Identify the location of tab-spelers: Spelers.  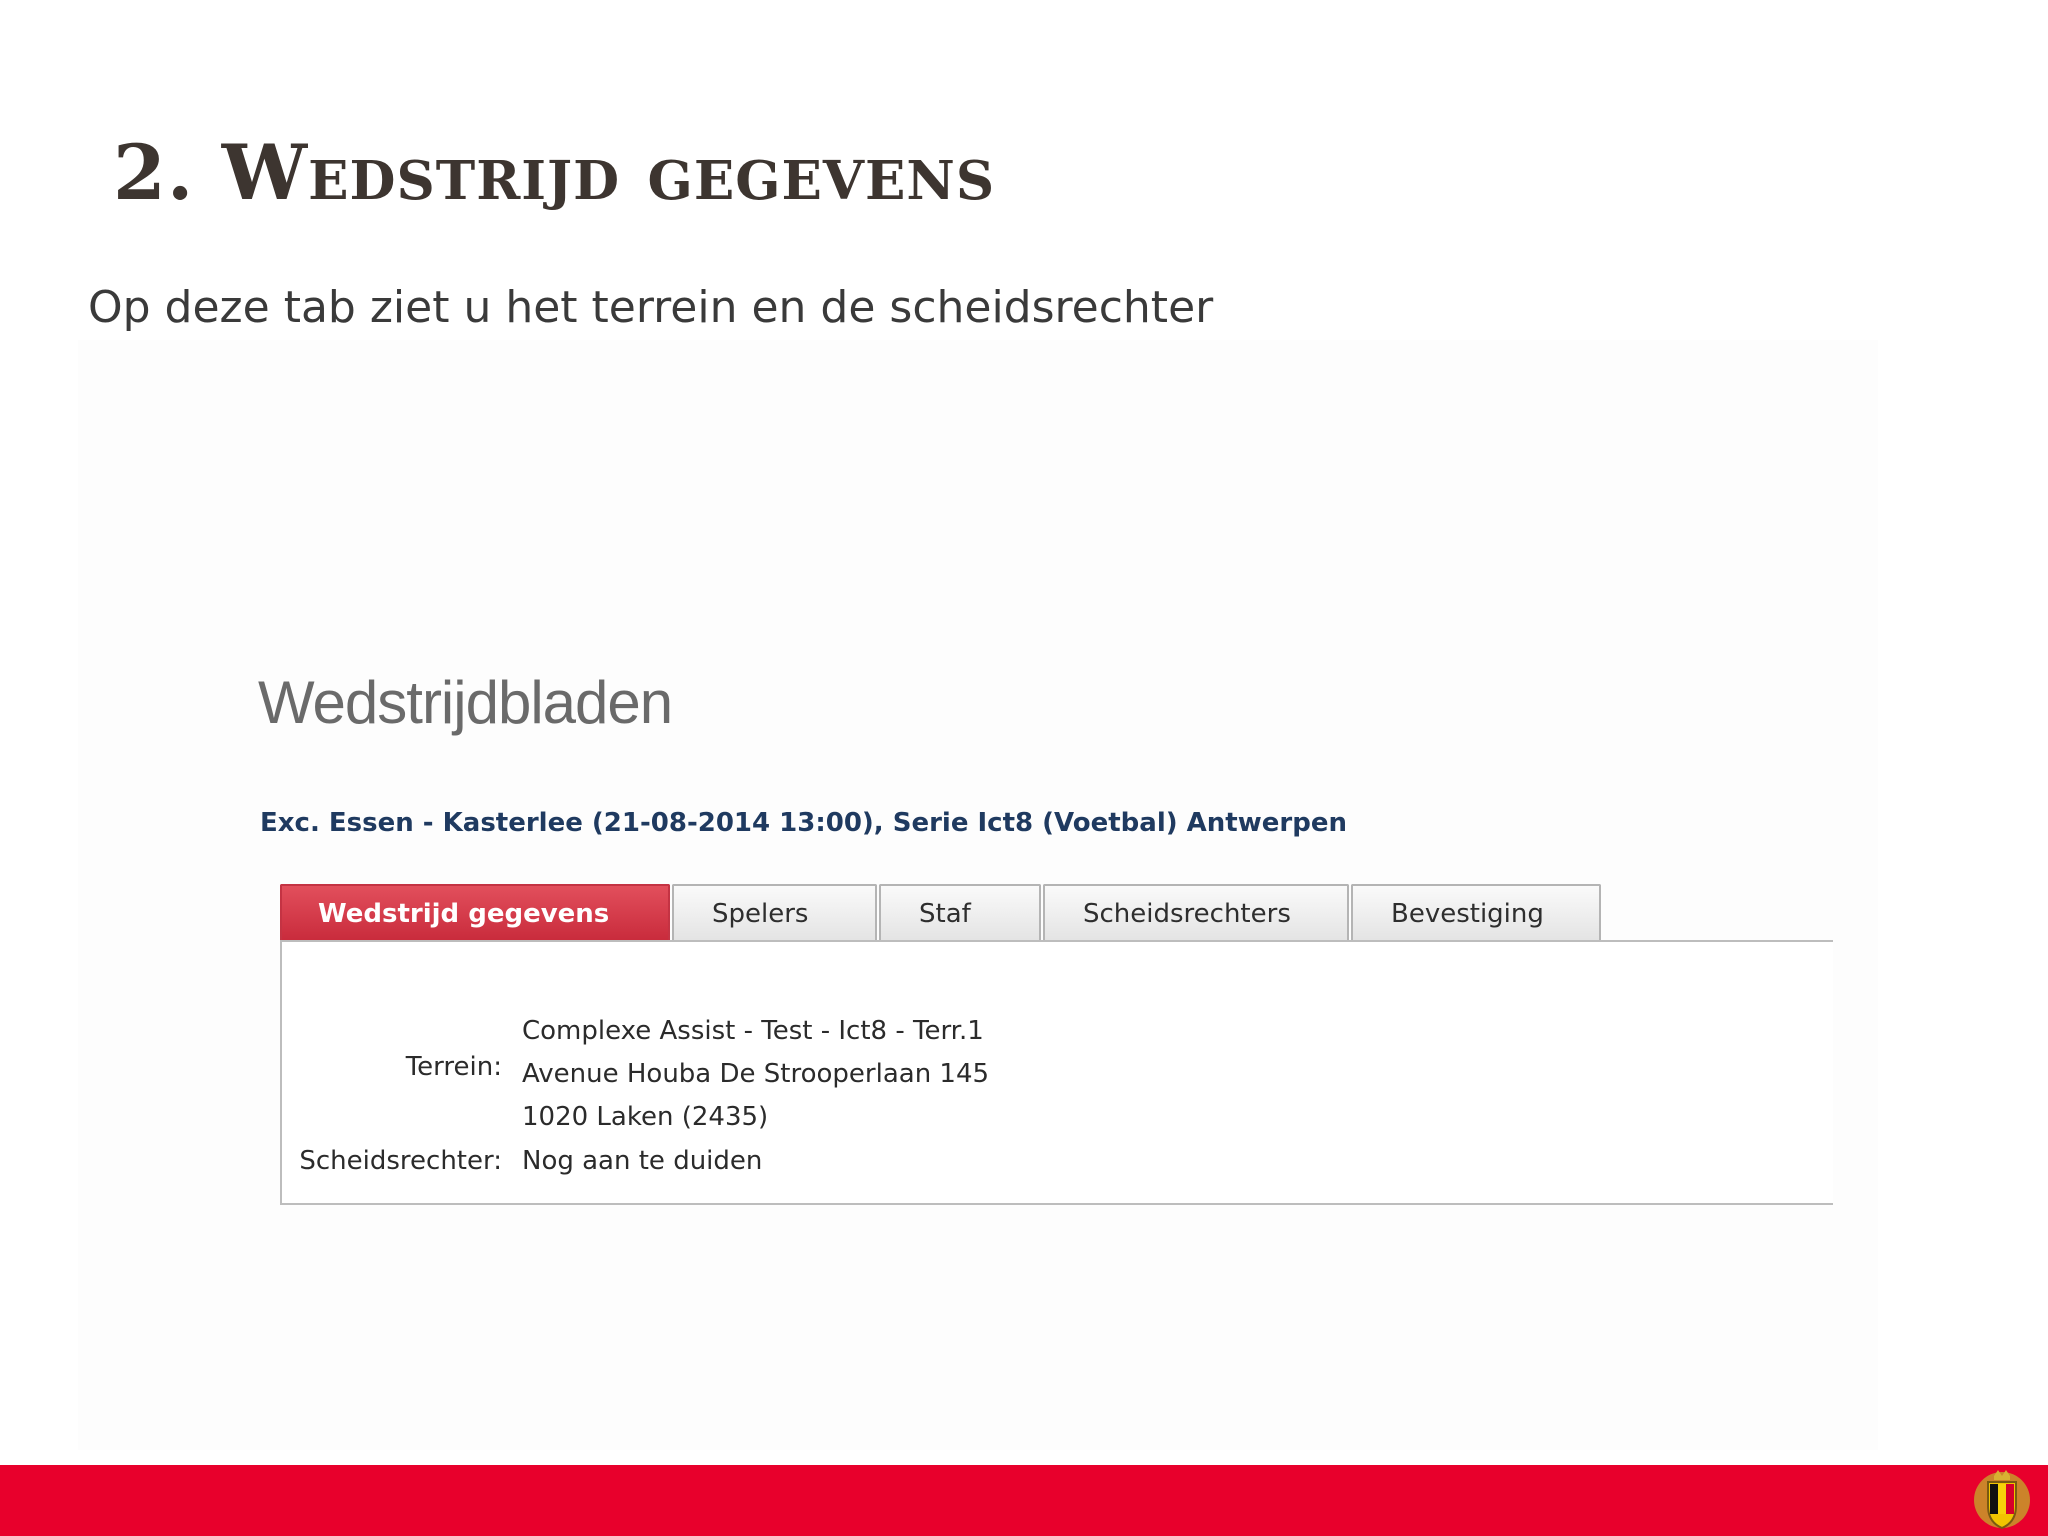
(774, 913).